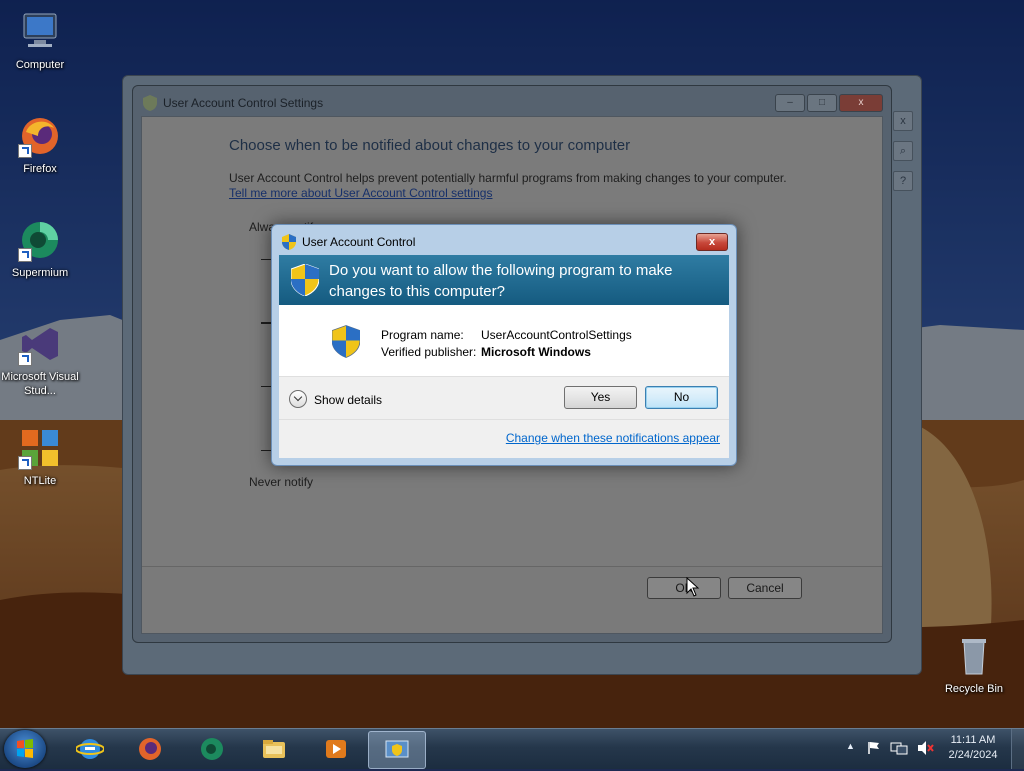  Describe the element at coordinates (556, 335) in the screenshot. I see `program-name-value: UserAccountControlSettings` at that location.